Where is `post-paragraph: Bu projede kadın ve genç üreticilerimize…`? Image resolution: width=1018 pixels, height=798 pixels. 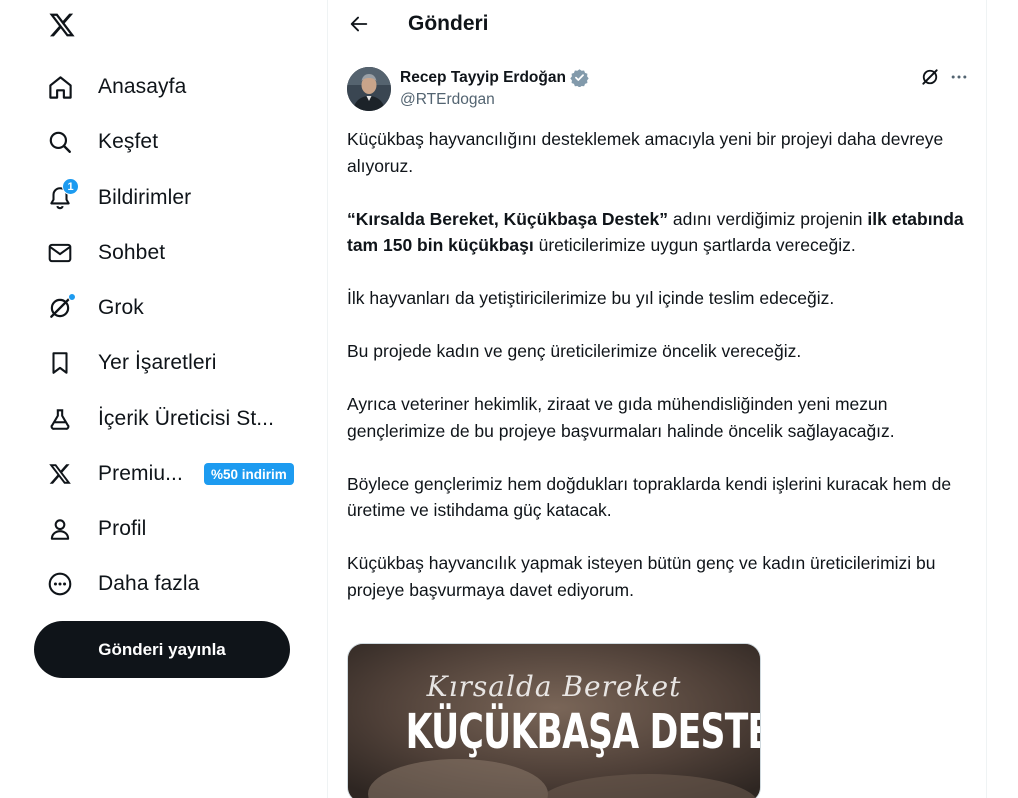
post-paragraph: Bu projede kadın ve genç üreticilerimize… is located at coordinates (574, 351).